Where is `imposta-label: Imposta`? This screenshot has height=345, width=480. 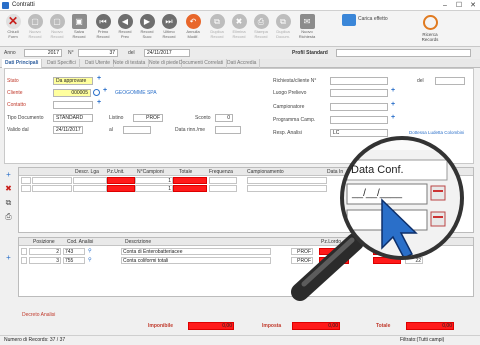 imposta-label: Imposta is located at coordinates (272, 326).